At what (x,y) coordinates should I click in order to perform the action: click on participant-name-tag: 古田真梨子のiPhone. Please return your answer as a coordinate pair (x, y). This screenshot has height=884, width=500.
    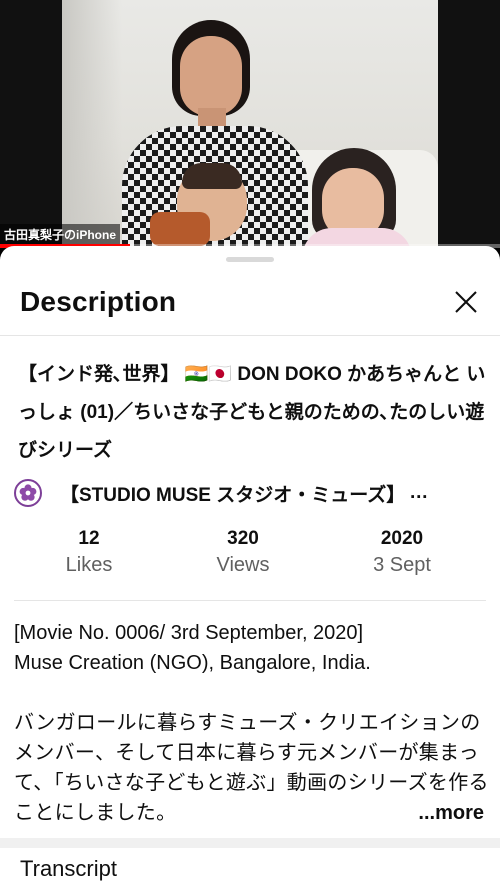
    Looking at the image, I should click on (60, 234).